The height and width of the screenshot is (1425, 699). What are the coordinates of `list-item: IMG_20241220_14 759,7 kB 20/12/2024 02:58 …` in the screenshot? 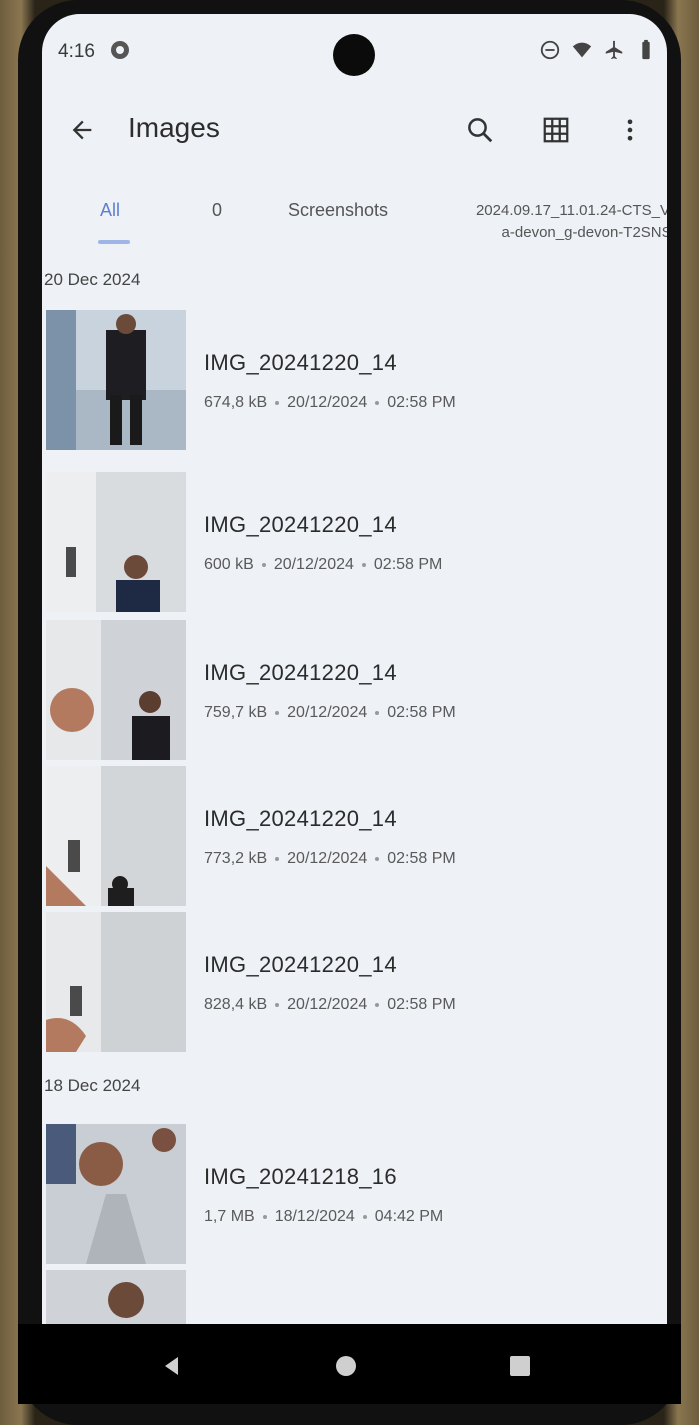 It's located at (346, 690).